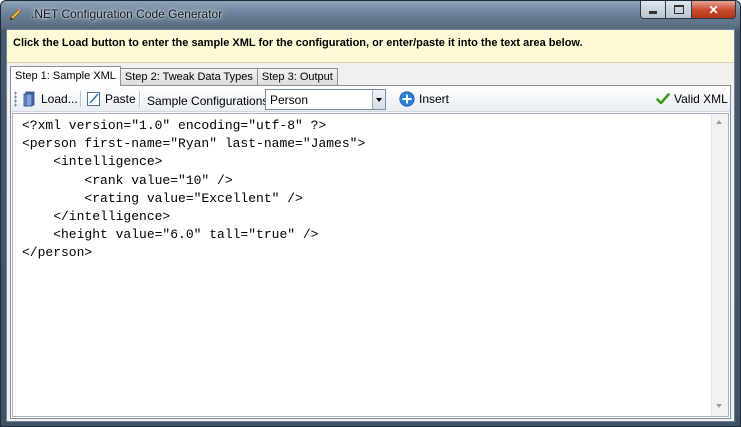 Image resolution: width=741 pixels, height=427 pixels. Describe the element at coordinates (407, 99) in the screenshot. I see `plus-circle-icon` at that location.